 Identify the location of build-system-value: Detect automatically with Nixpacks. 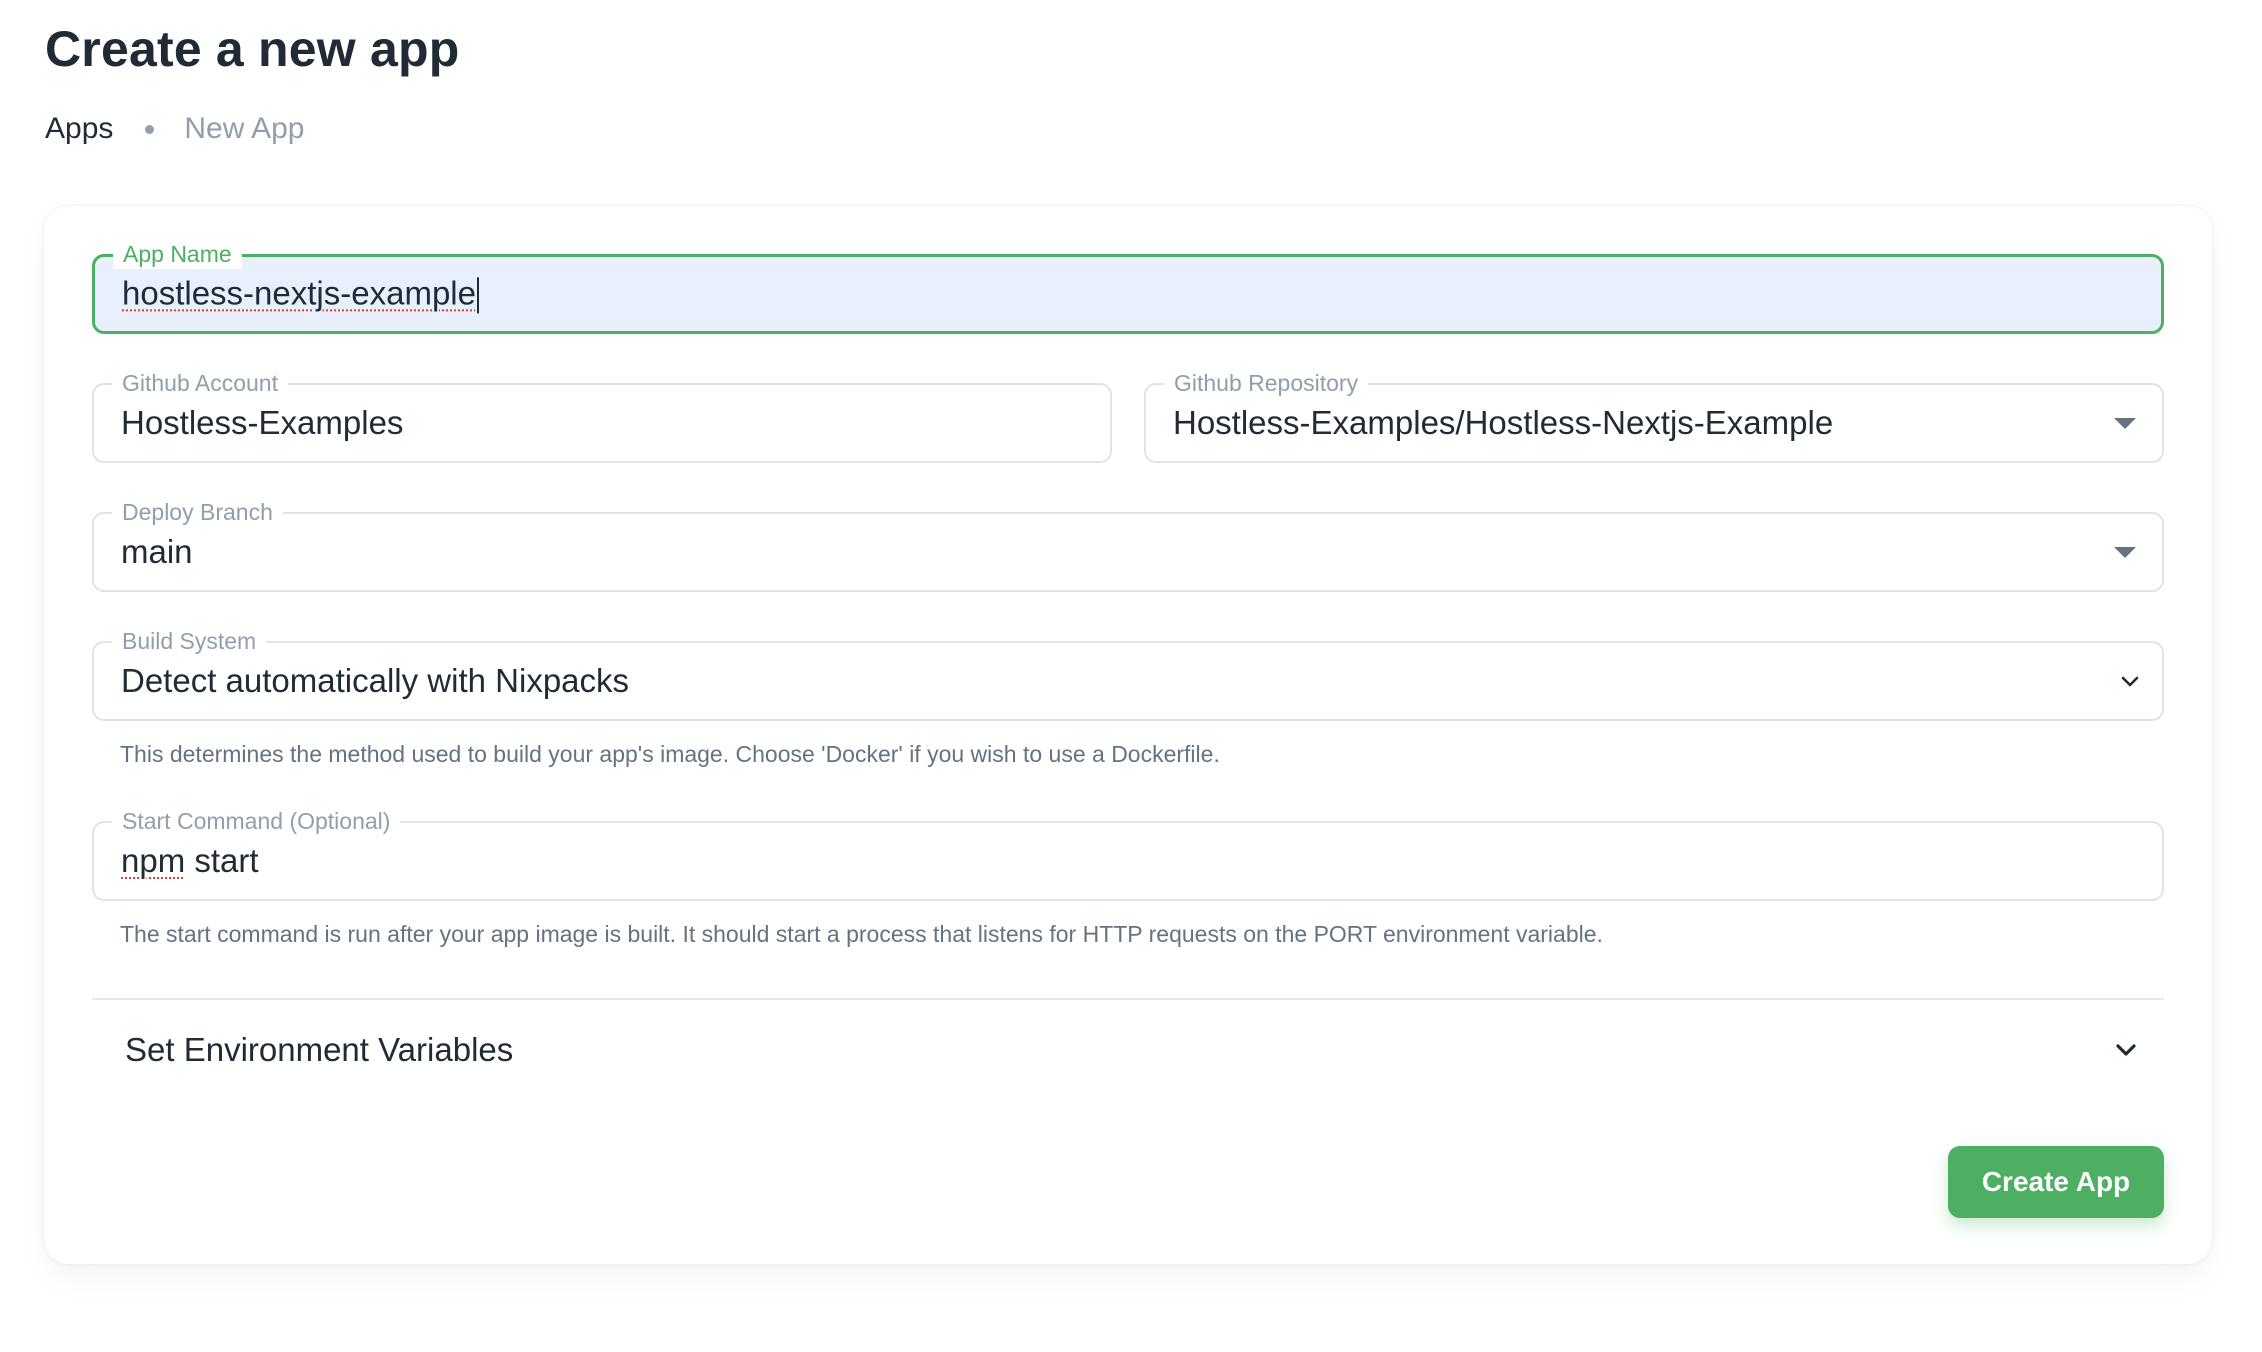
(375, 680).